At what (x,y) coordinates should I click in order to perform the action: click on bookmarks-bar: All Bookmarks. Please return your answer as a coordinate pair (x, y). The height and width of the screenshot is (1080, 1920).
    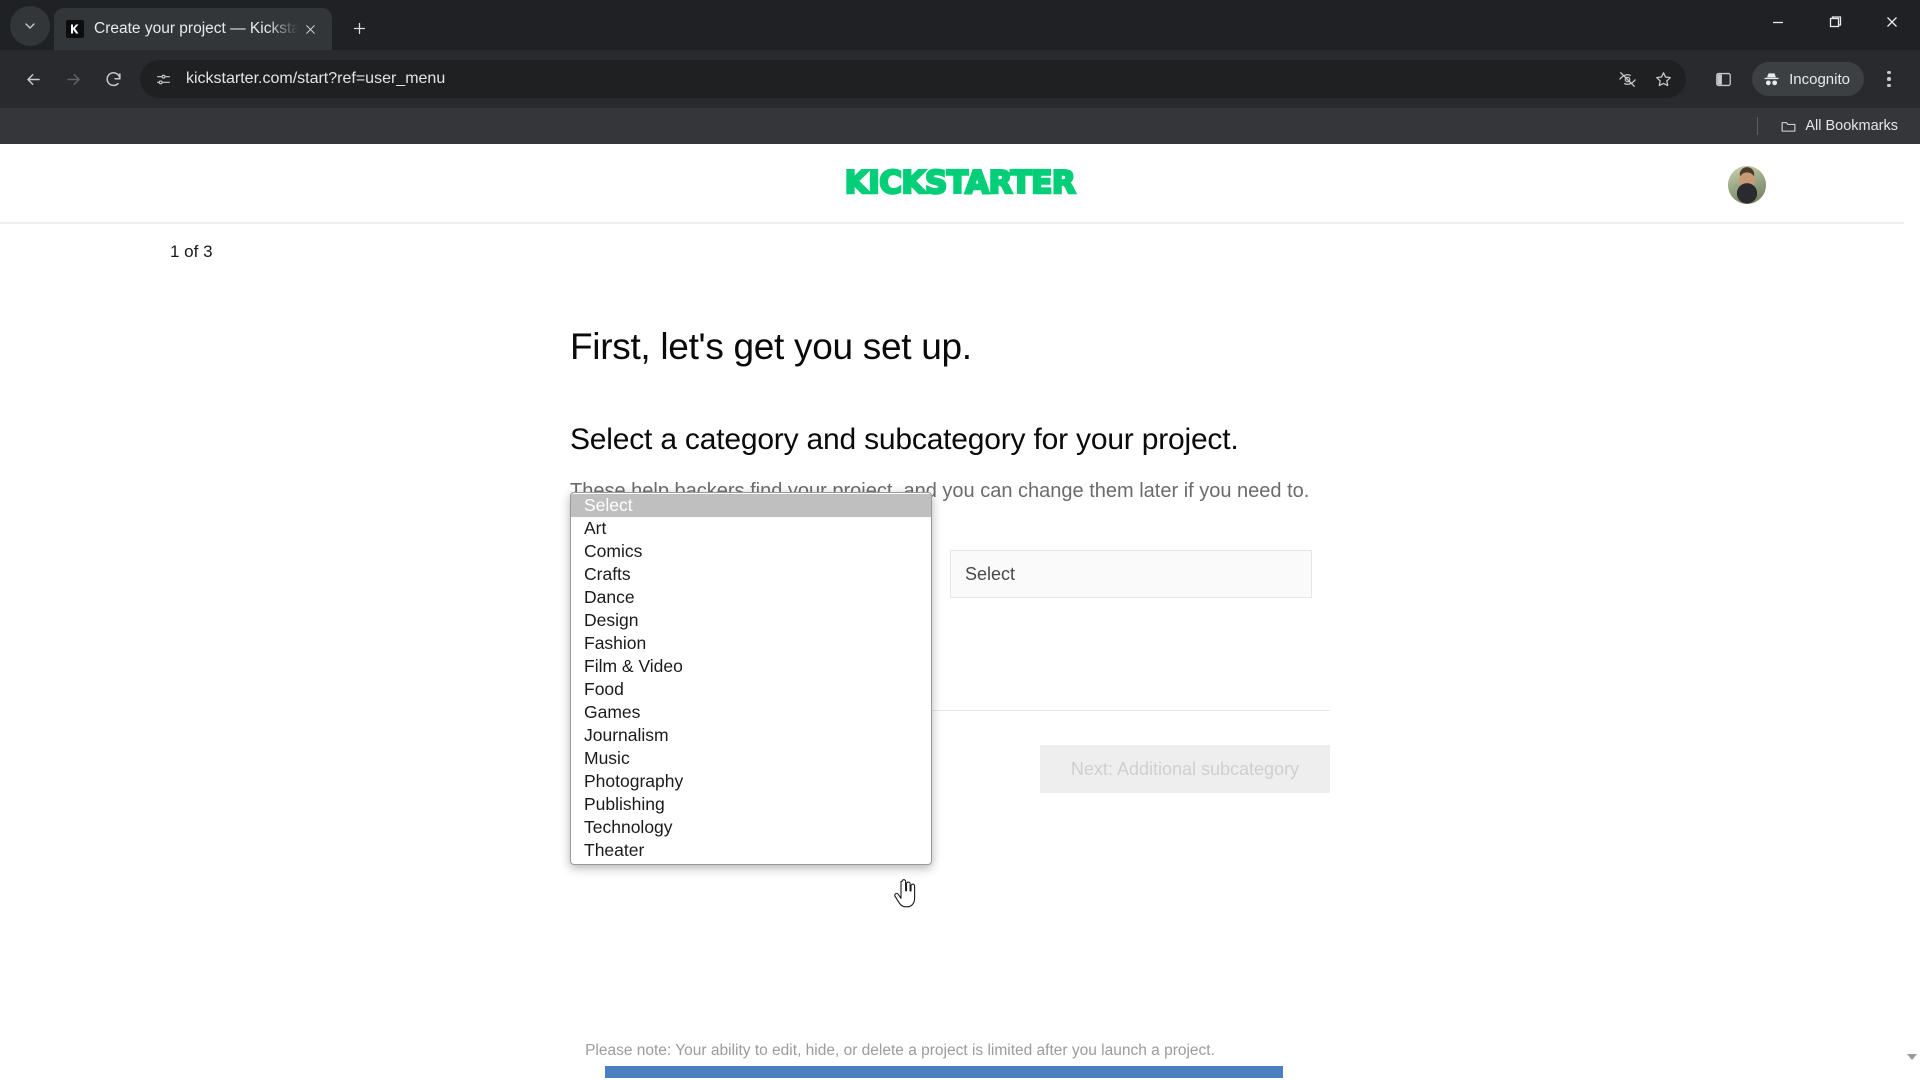
    Looking at the image, I should click on (960, 126).